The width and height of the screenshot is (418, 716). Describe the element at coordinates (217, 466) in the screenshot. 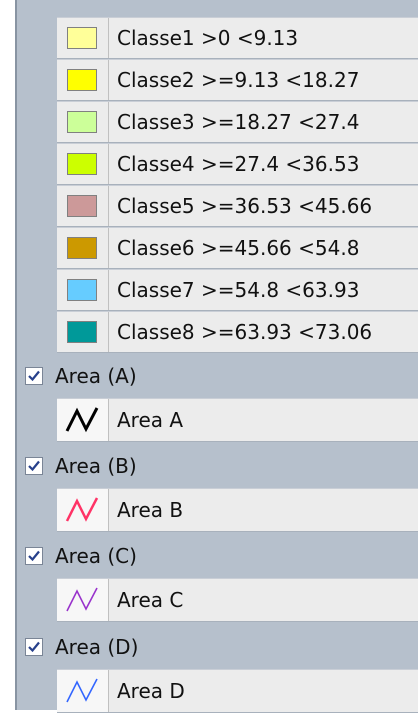

I see `layer-group-area-b: Area (B)` at that location.